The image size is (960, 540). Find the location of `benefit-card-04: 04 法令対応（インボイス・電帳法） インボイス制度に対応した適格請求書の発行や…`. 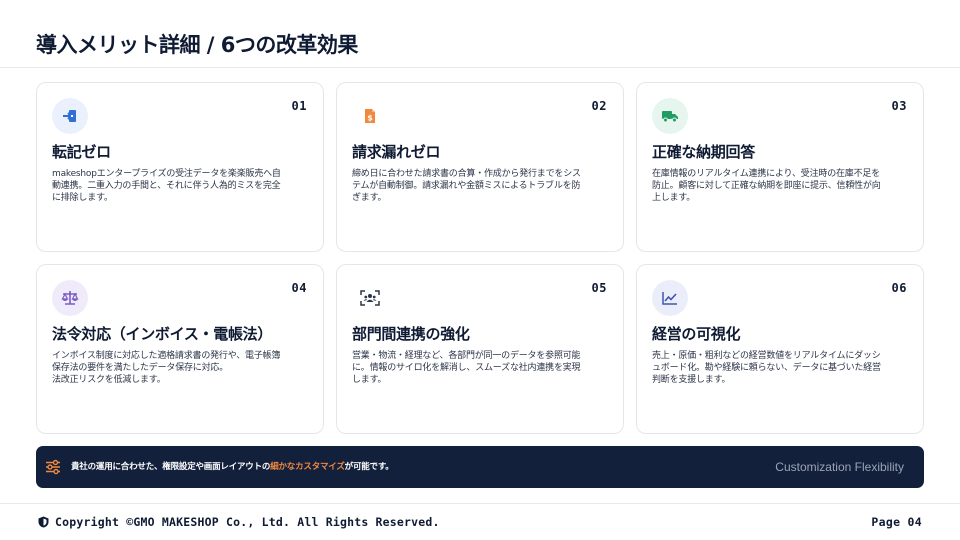

benefit-card-04: 04 法令対応（インボイス・電帳法） インボイス制度に対応した適格請求書の発行や… is located at coordinates (180, 349).